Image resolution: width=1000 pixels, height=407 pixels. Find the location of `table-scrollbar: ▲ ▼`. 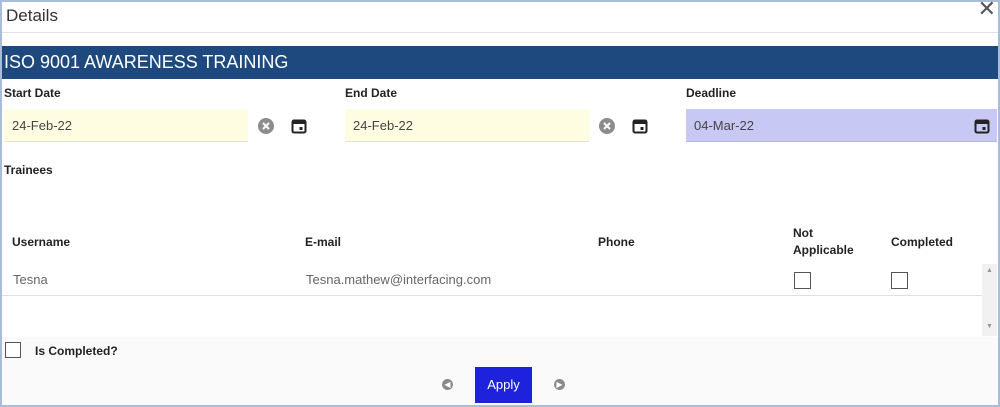

table-scrollbar: ▲ ▼ is located at coordinates (989, 300).